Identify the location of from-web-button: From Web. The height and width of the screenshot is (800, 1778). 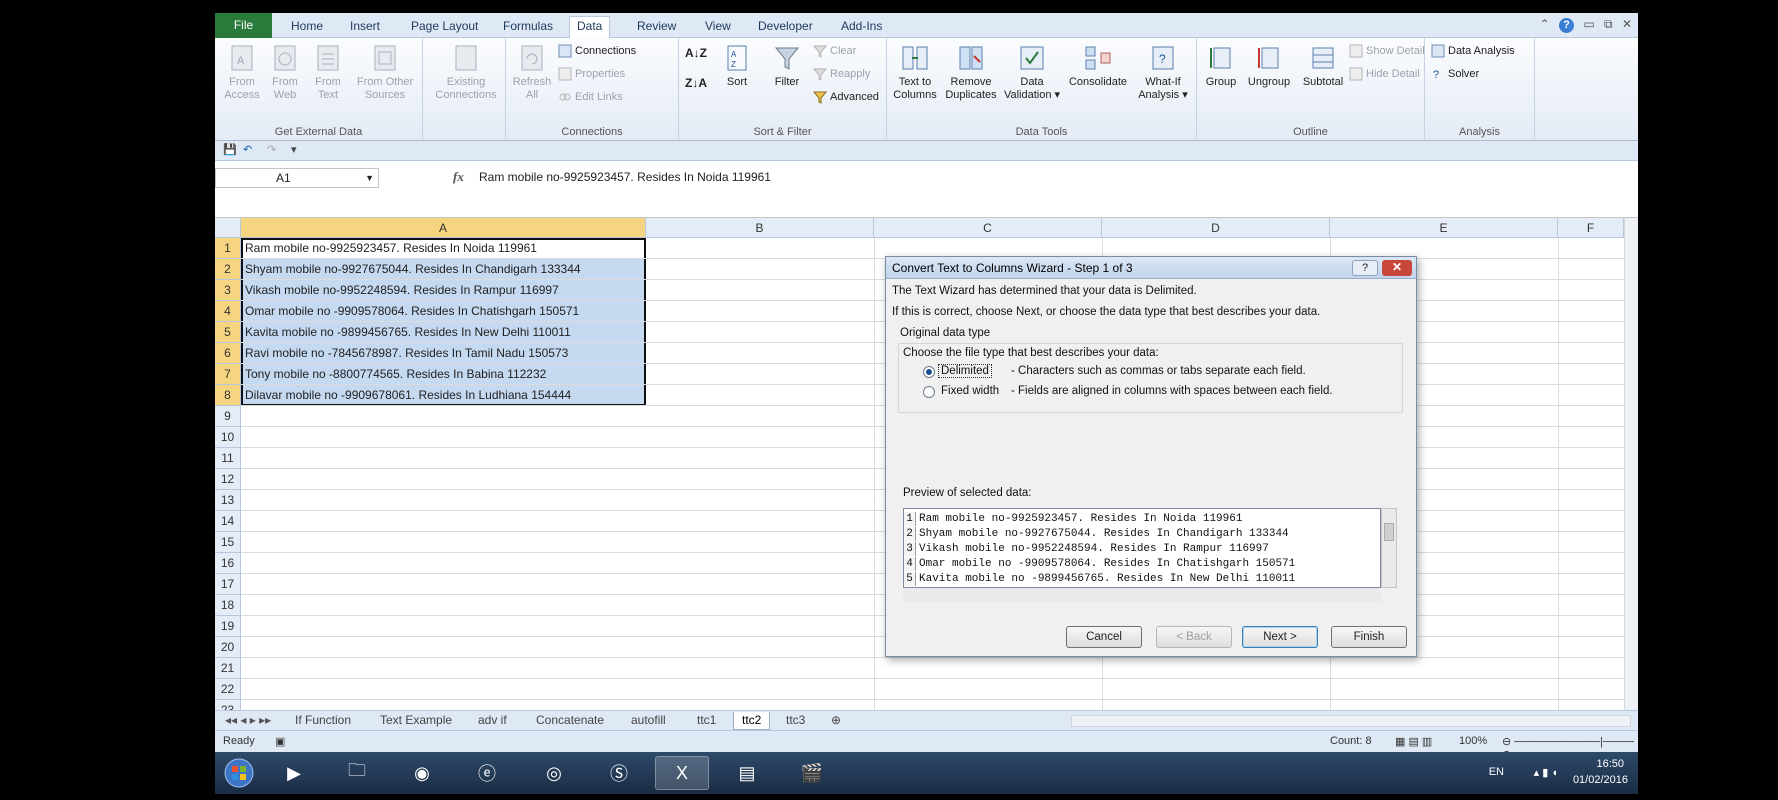
(285, 72).